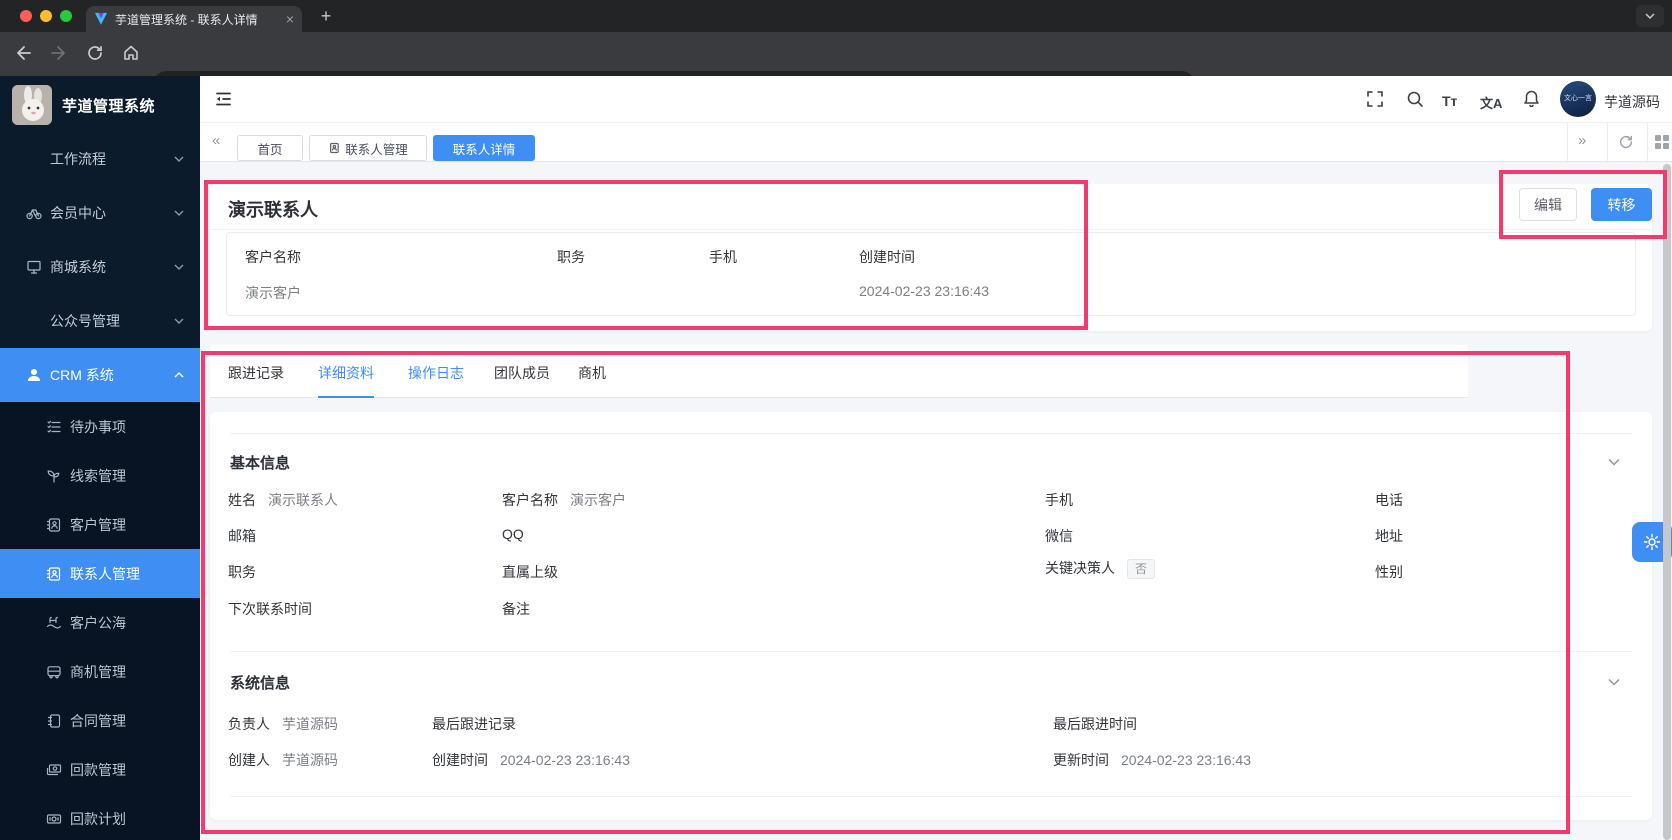  Describe the element at coordinates (186, 19) in the screenshot. I see `browser-tab-title: 芋道管理系统 - 联系人详情` at that location.